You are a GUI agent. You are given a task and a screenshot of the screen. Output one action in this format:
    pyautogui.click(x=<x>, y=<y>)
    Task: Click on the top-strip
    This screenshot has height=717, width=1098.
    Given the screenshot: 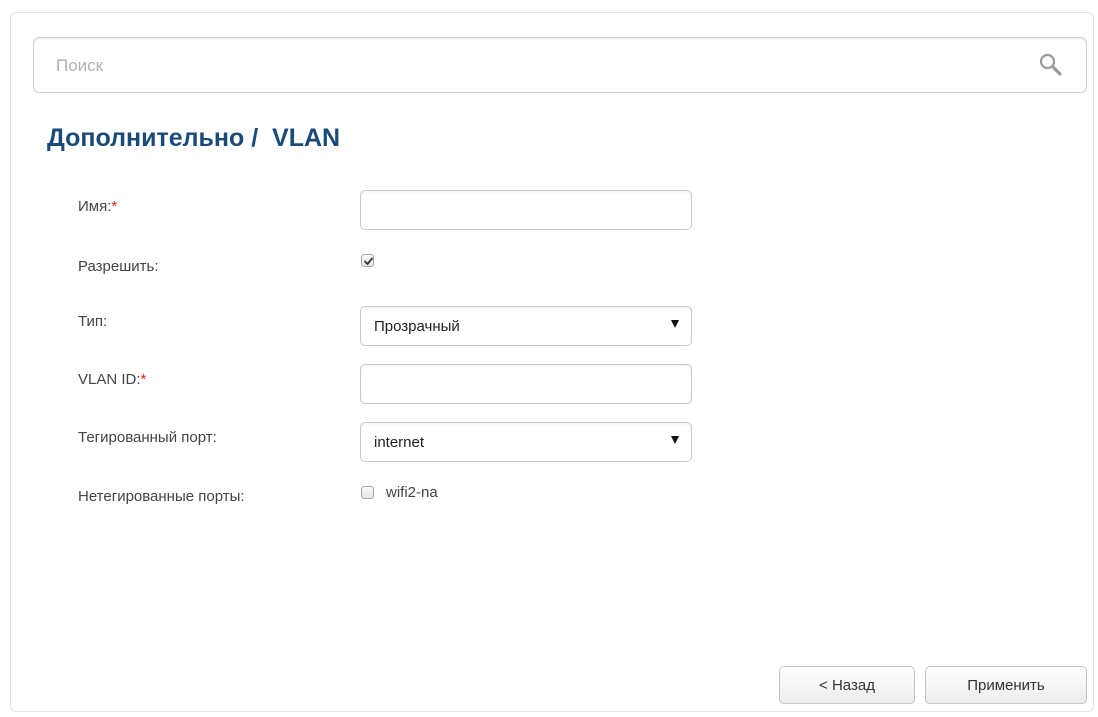 What is the action you would take?
    pyautogui.click(x=549, y=6)
    